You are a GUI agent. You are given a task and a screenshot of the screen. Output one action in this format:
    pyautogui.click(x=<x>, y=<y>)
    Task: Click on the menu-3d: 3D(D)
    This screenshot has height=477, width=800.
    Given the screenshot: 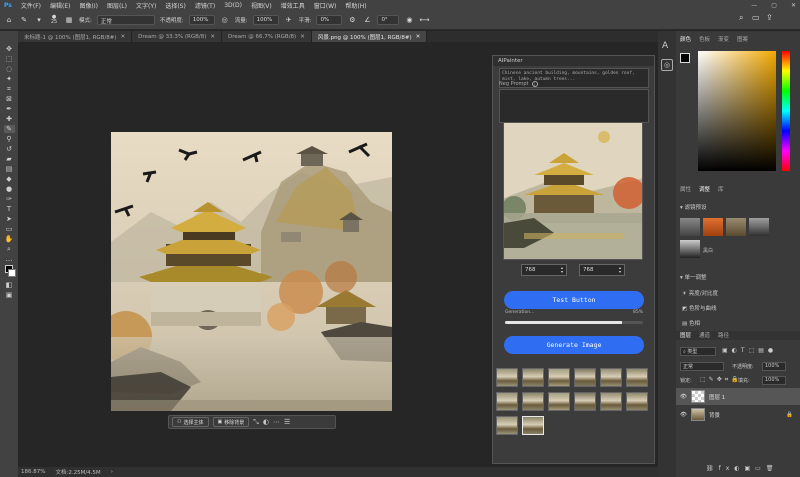 What is the action you would take?
    pyautogui.click(x=233, y=5)
    